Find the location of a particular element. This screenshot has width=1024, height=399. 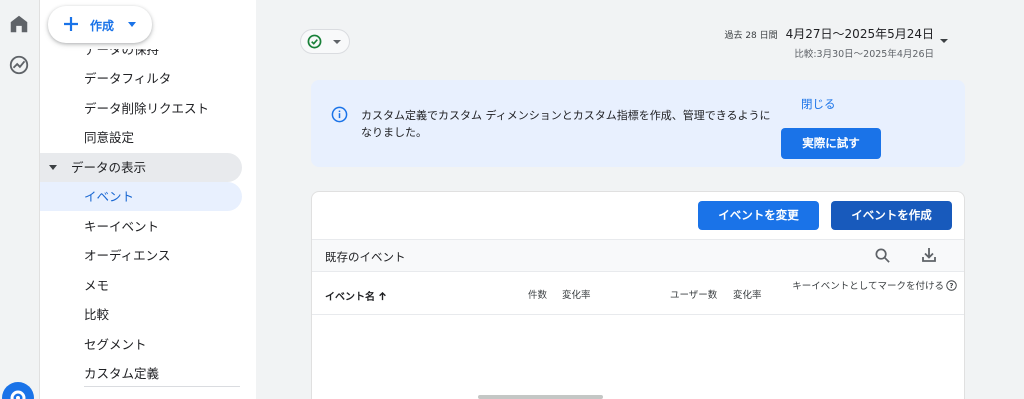

column-header-label: イベント名 is located at coordinates (350, 297).